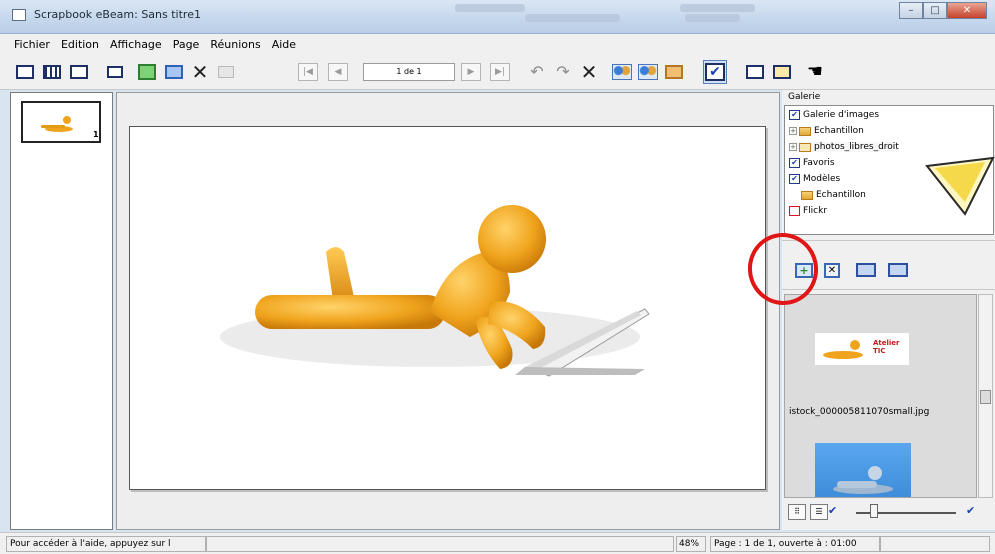 Image resolution: width=995 pixels, height=554 pixels. I want to click on redo-icon: ↷, so click(563, 71).